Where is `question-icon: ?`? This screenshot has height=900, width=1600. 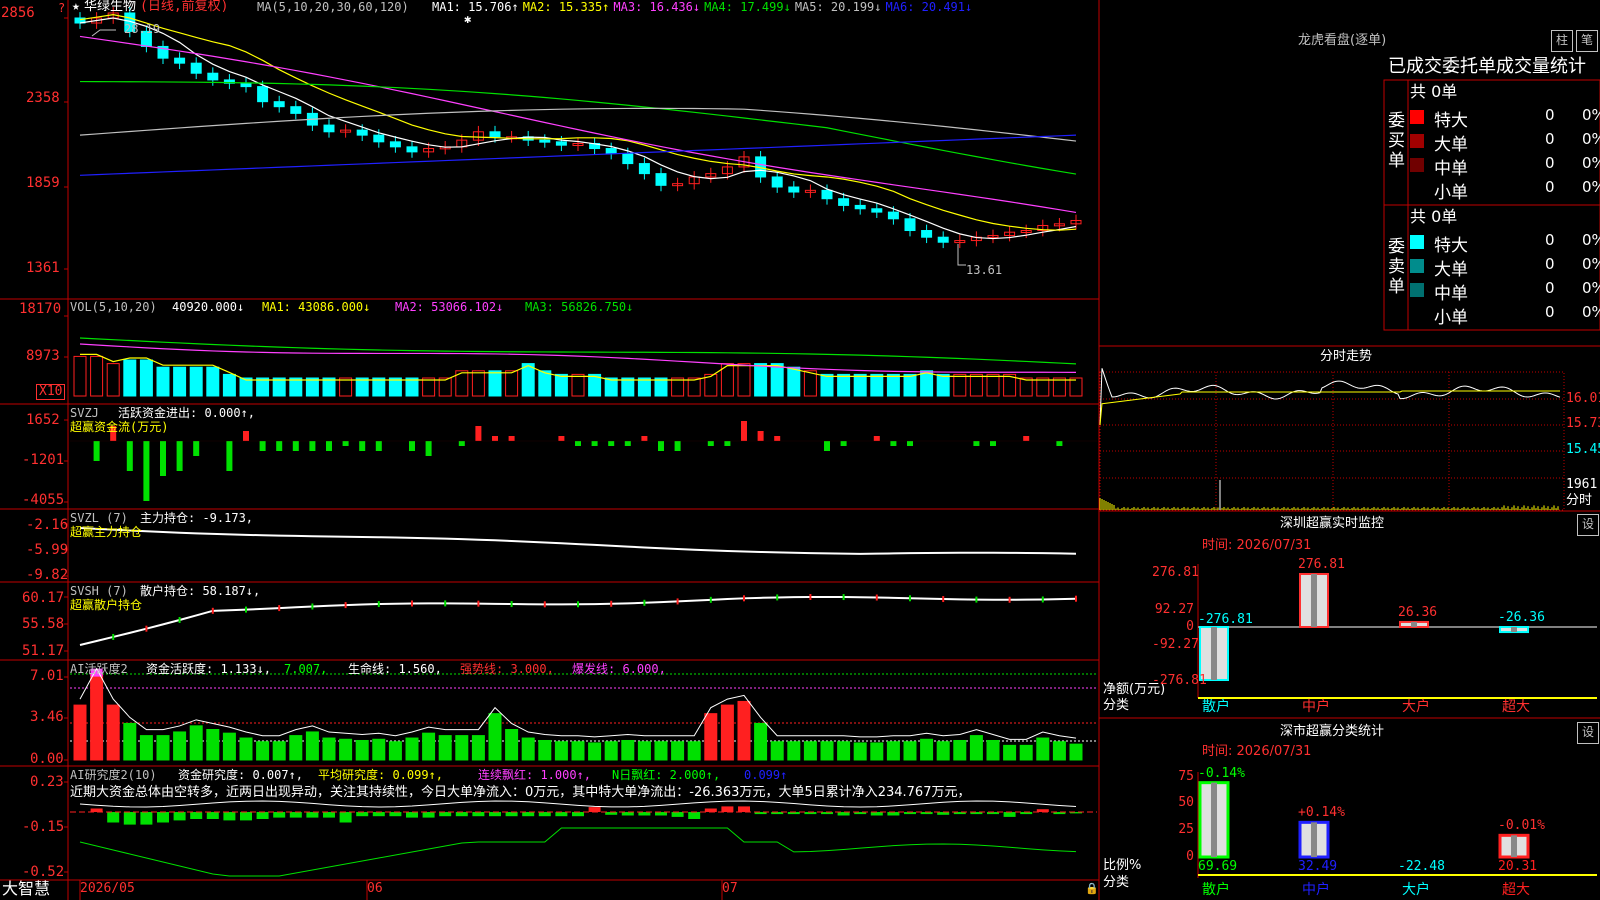 question-icon: ? is located at coordinates (61, 8).